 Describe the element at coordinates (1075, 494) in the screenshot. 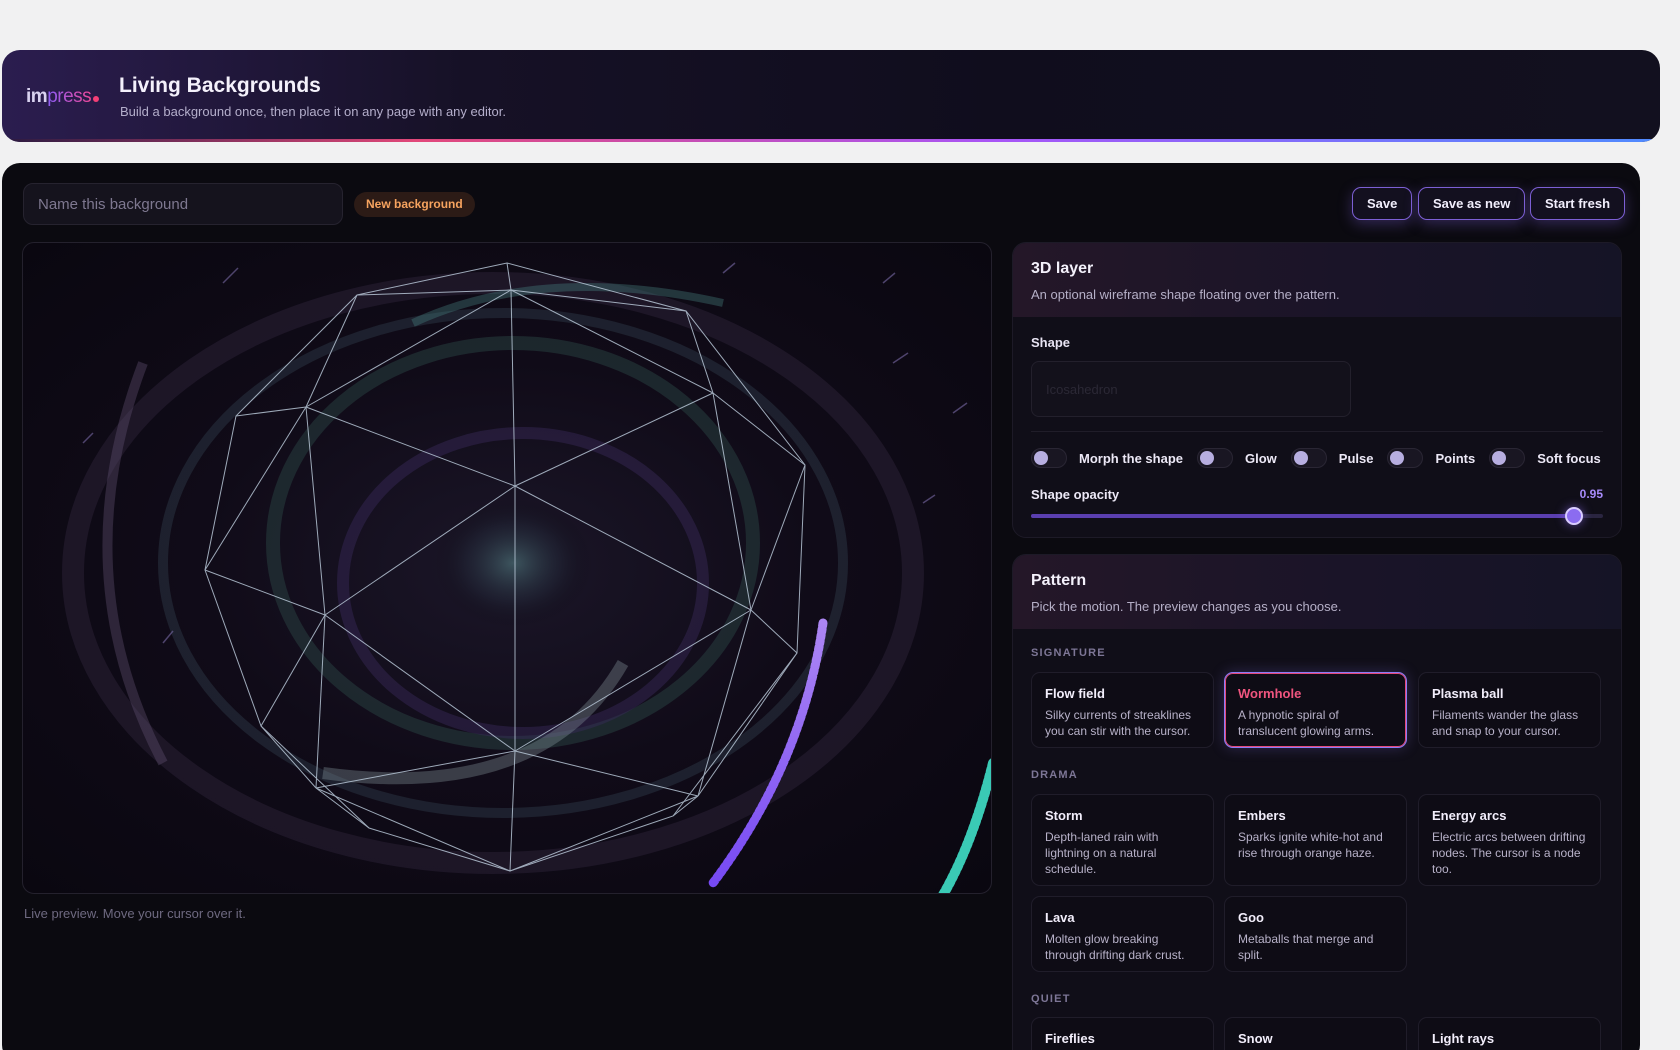

I see `shape-opacity-label: Shape opacity` at that location.